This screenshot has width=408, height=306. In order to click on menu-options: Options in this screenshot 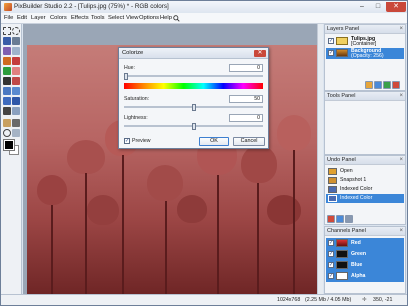, I will do `click(149, 18)`.